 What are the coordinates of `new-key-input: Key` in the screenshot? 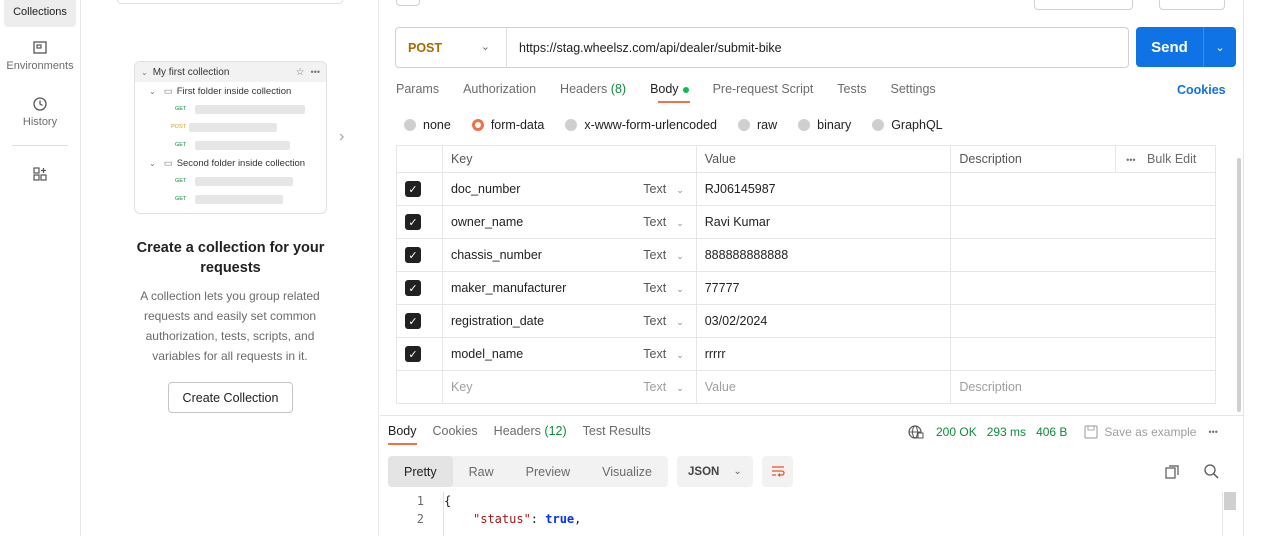 It's located at (538, 387).